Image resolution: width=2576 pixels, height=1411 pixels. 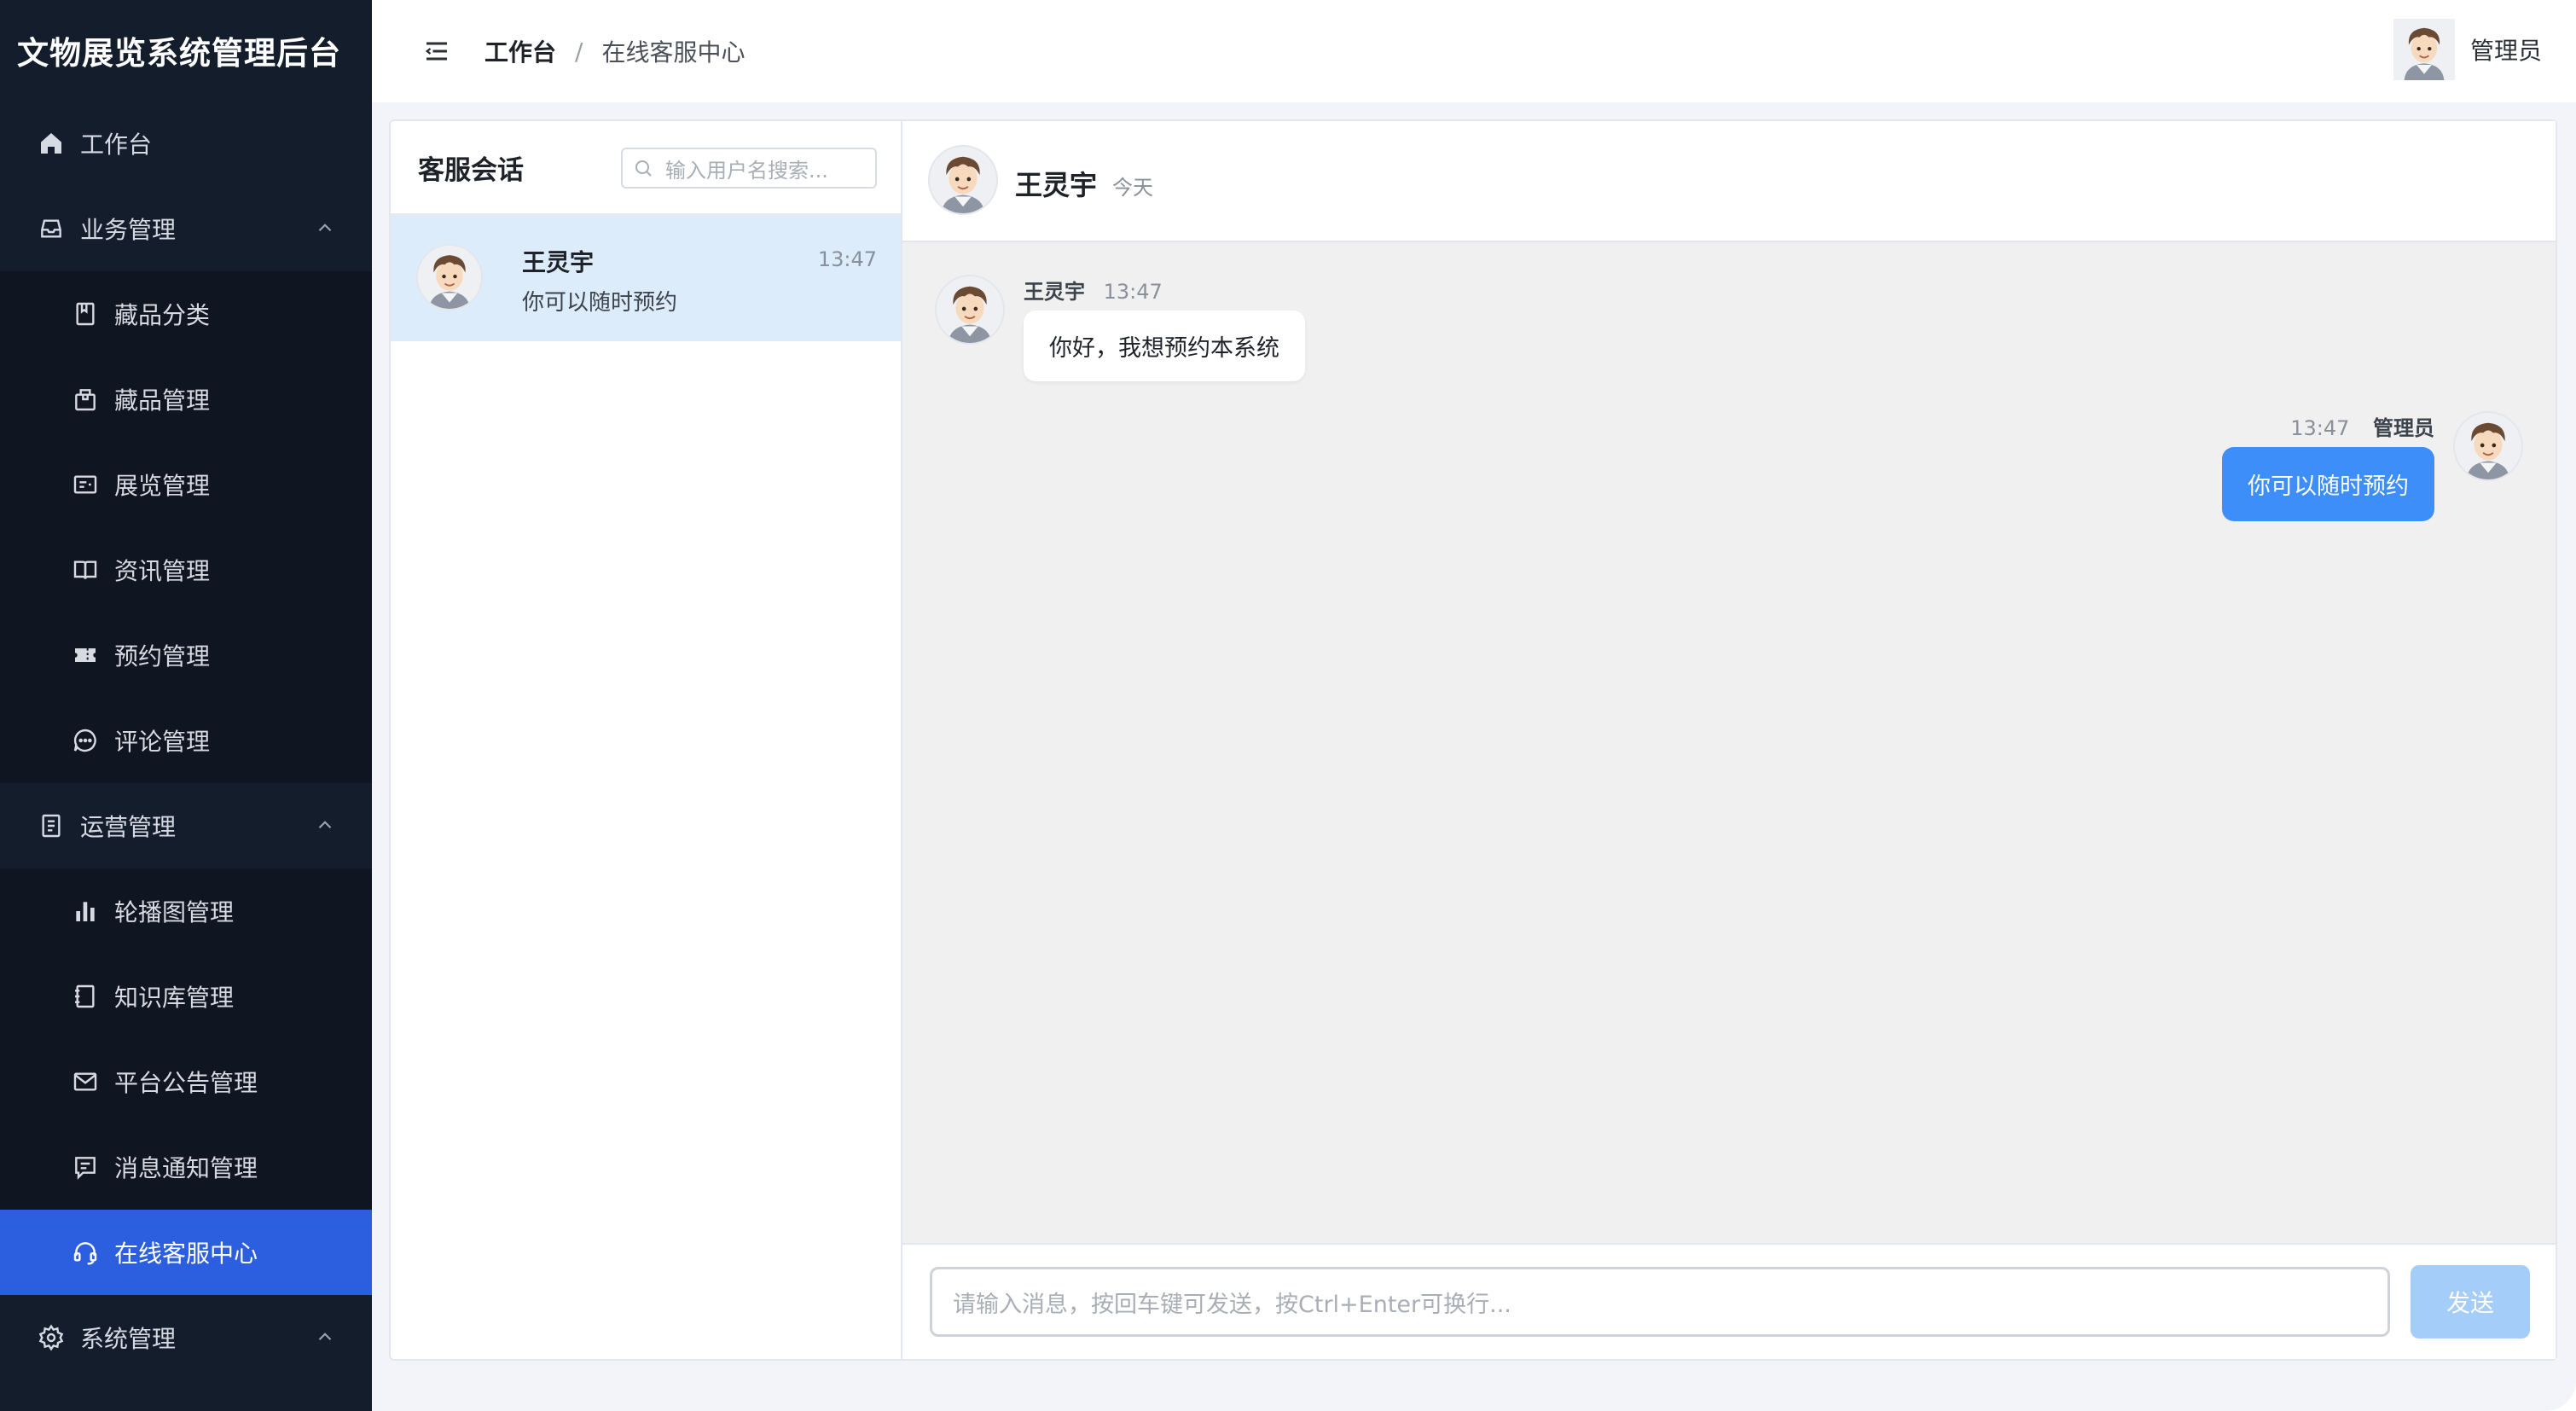 I want to click on sidebar-item-label: 评论管理, so click(x=162, y=742).